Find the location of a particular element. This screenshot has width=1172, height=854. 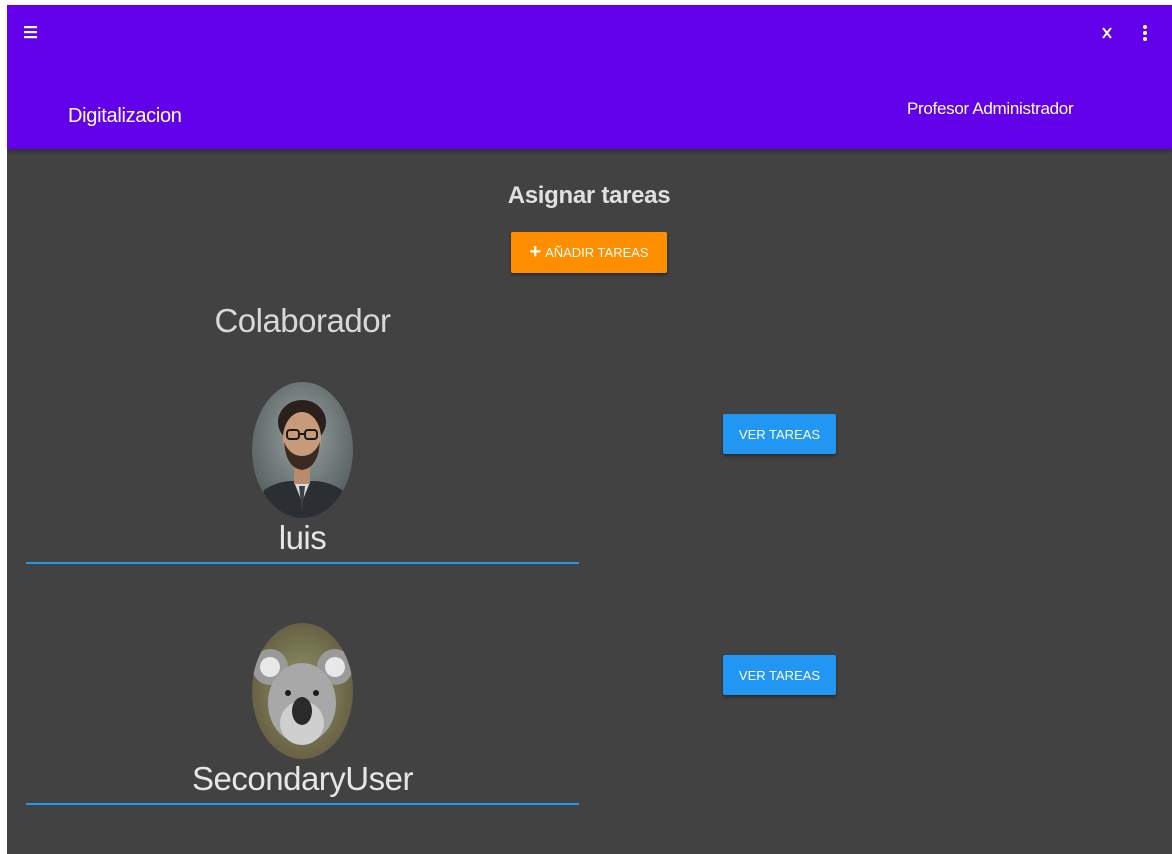

page-title: Asignar tareas is located at coordinates (589, 195).